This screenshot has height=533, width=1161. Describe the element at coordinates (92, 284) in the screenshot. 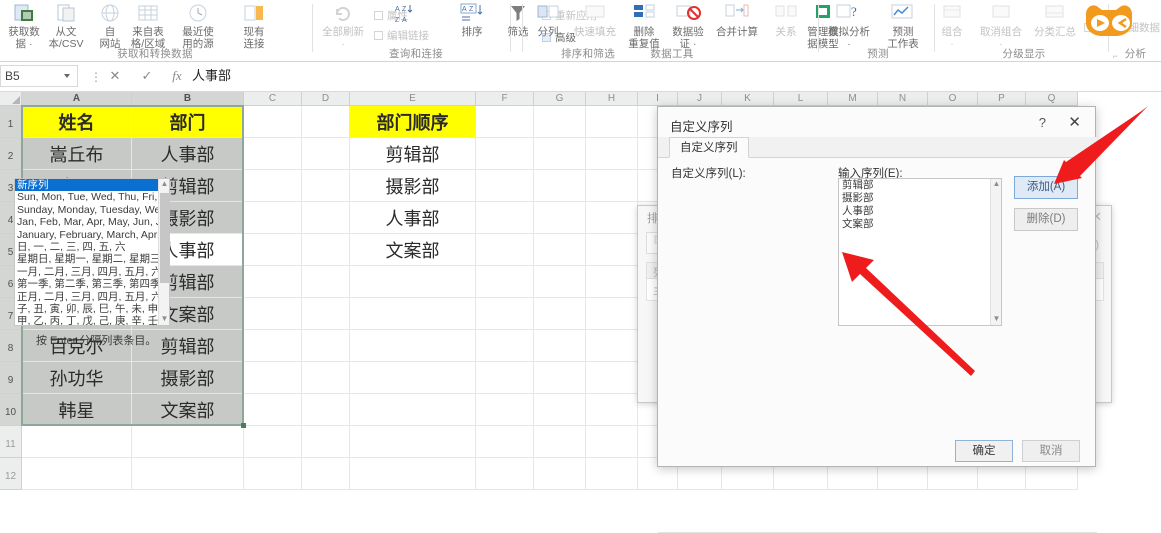

I see `custom-list-item: 第一季, 第二季, 第三季, 第四季` at that location.